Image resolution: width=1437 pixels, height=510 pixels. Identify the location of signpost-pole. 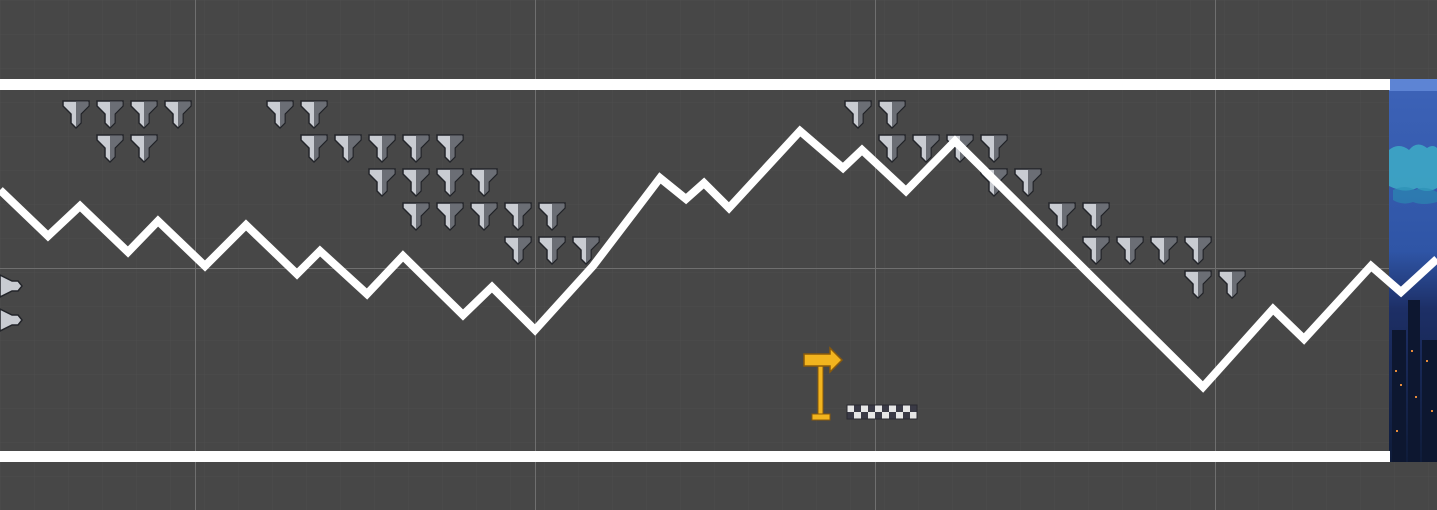
(820, 391).